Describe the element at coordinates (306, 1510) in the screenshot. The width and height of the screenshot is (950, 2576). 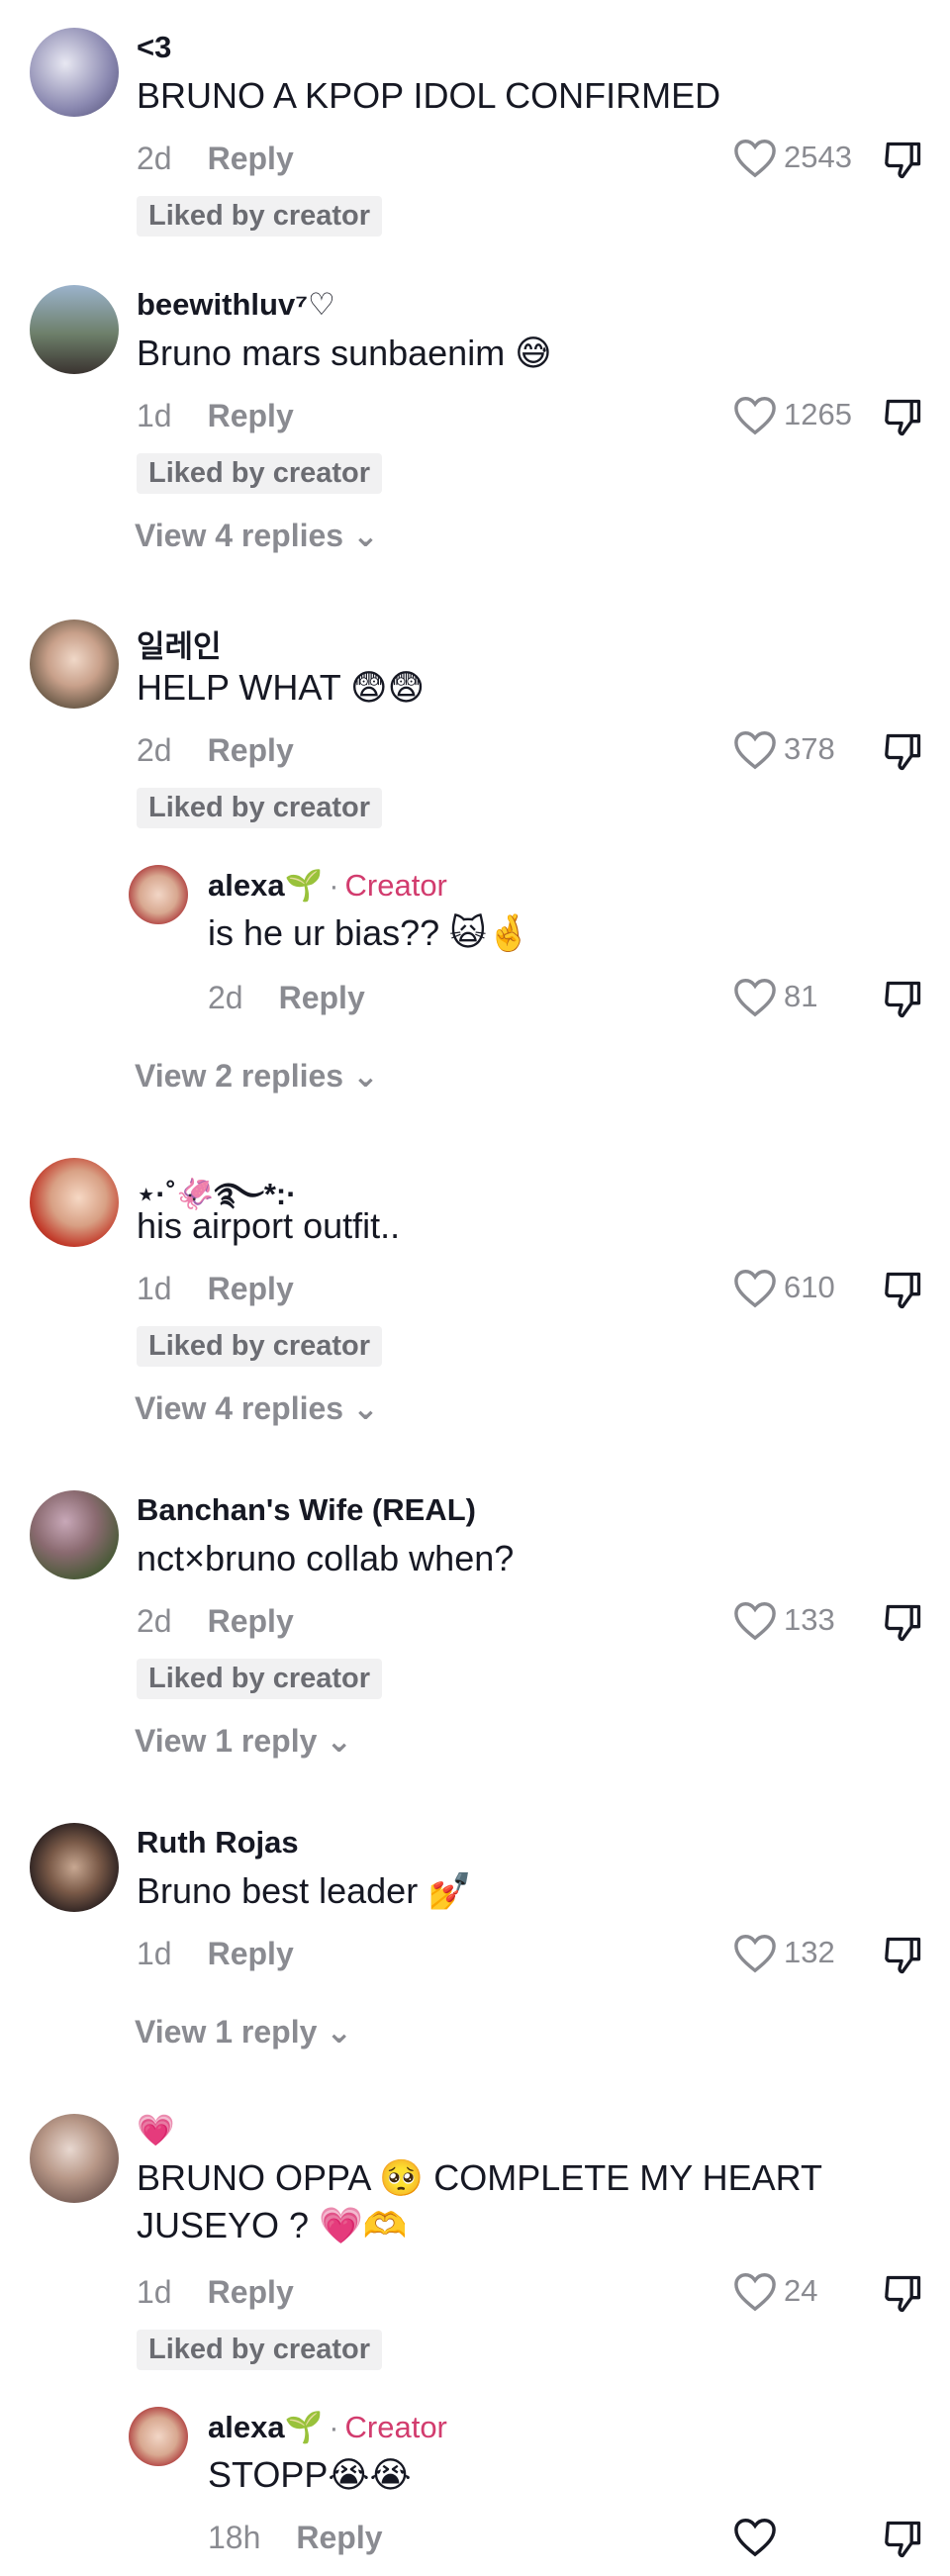
I see `comment-username: Banchan's Wife (REAL)` at that location.